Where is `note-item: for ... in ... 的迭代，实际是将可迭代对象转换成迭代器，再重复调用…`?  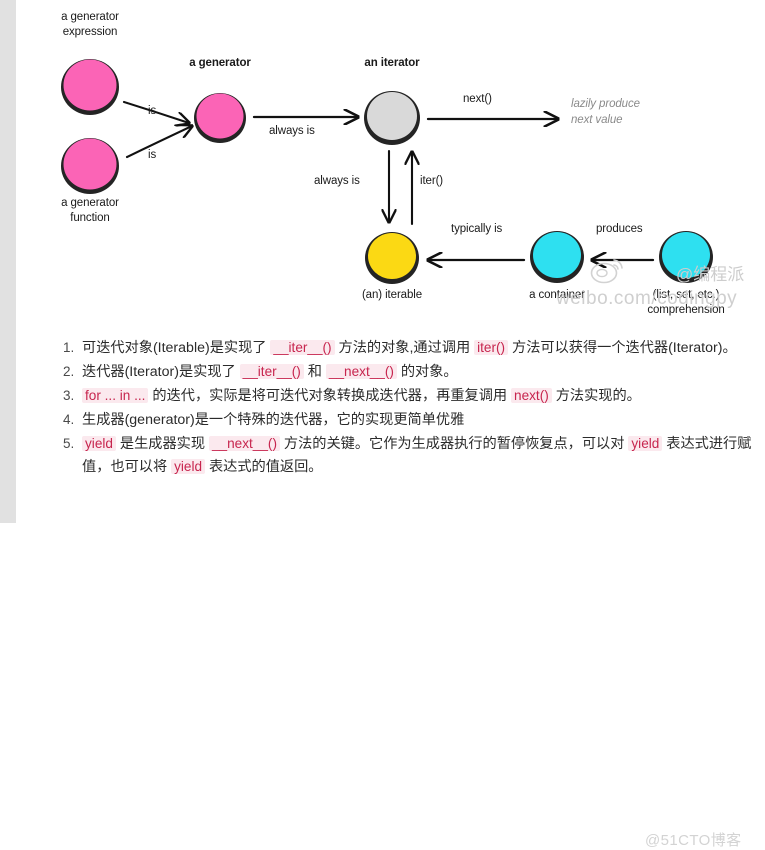 note-item: for ... in ... 的迭代，实际是将可迭代对象转换成迭代器，再重复调用… is located at coordinates (421, 396).